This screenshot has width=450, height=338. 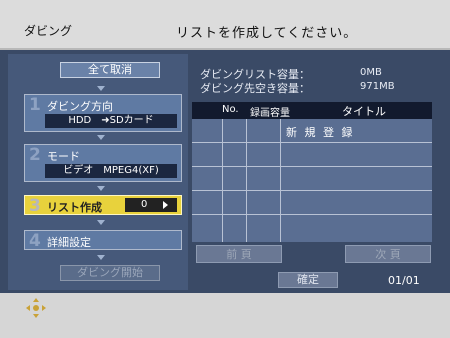 I want to click on column-header-title: タイトル, so click(x=364, y=111).